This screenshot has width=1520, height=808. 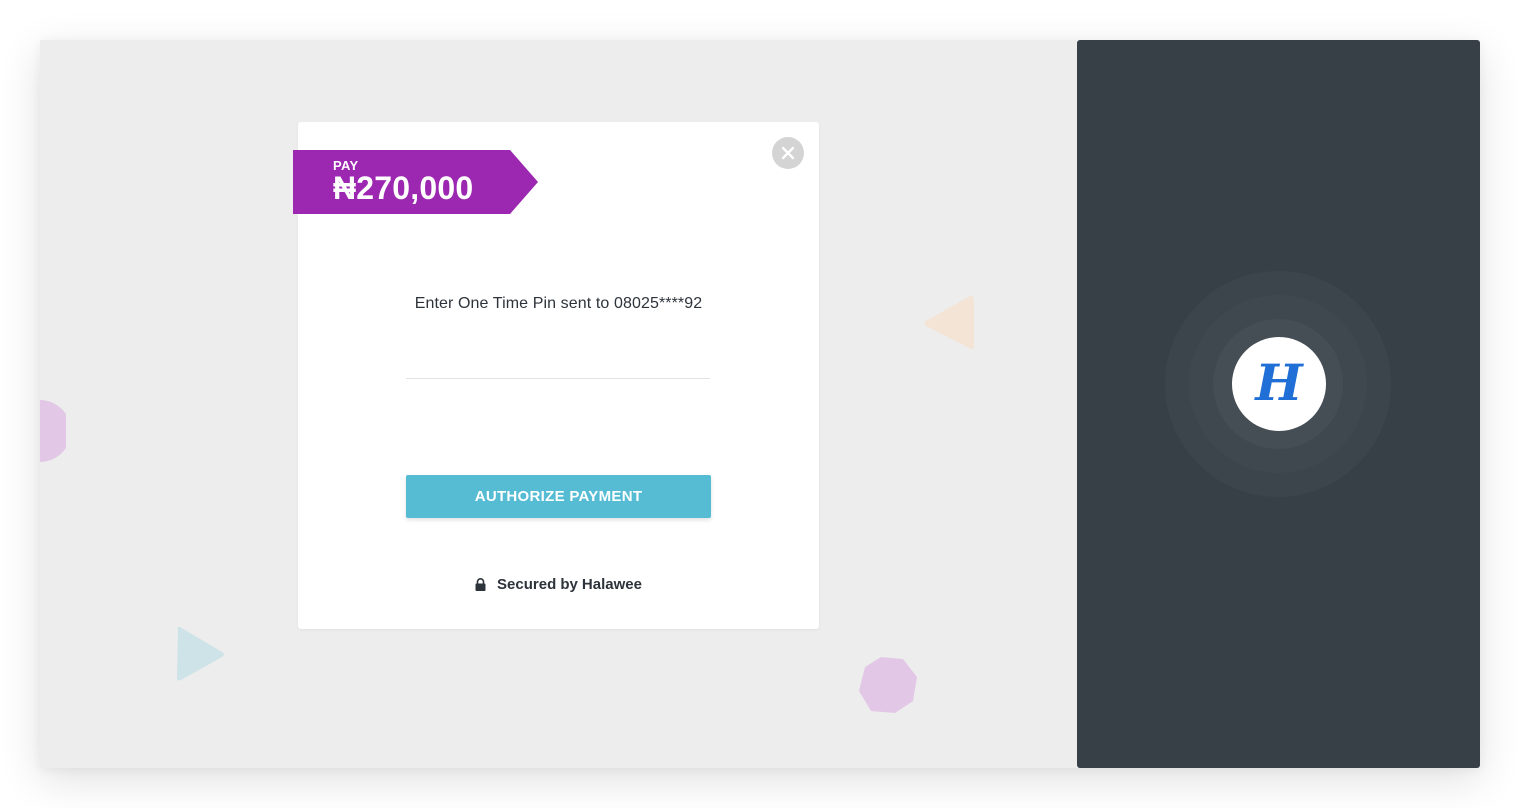 I want to click on close-icon, so click(x=788, y=153).